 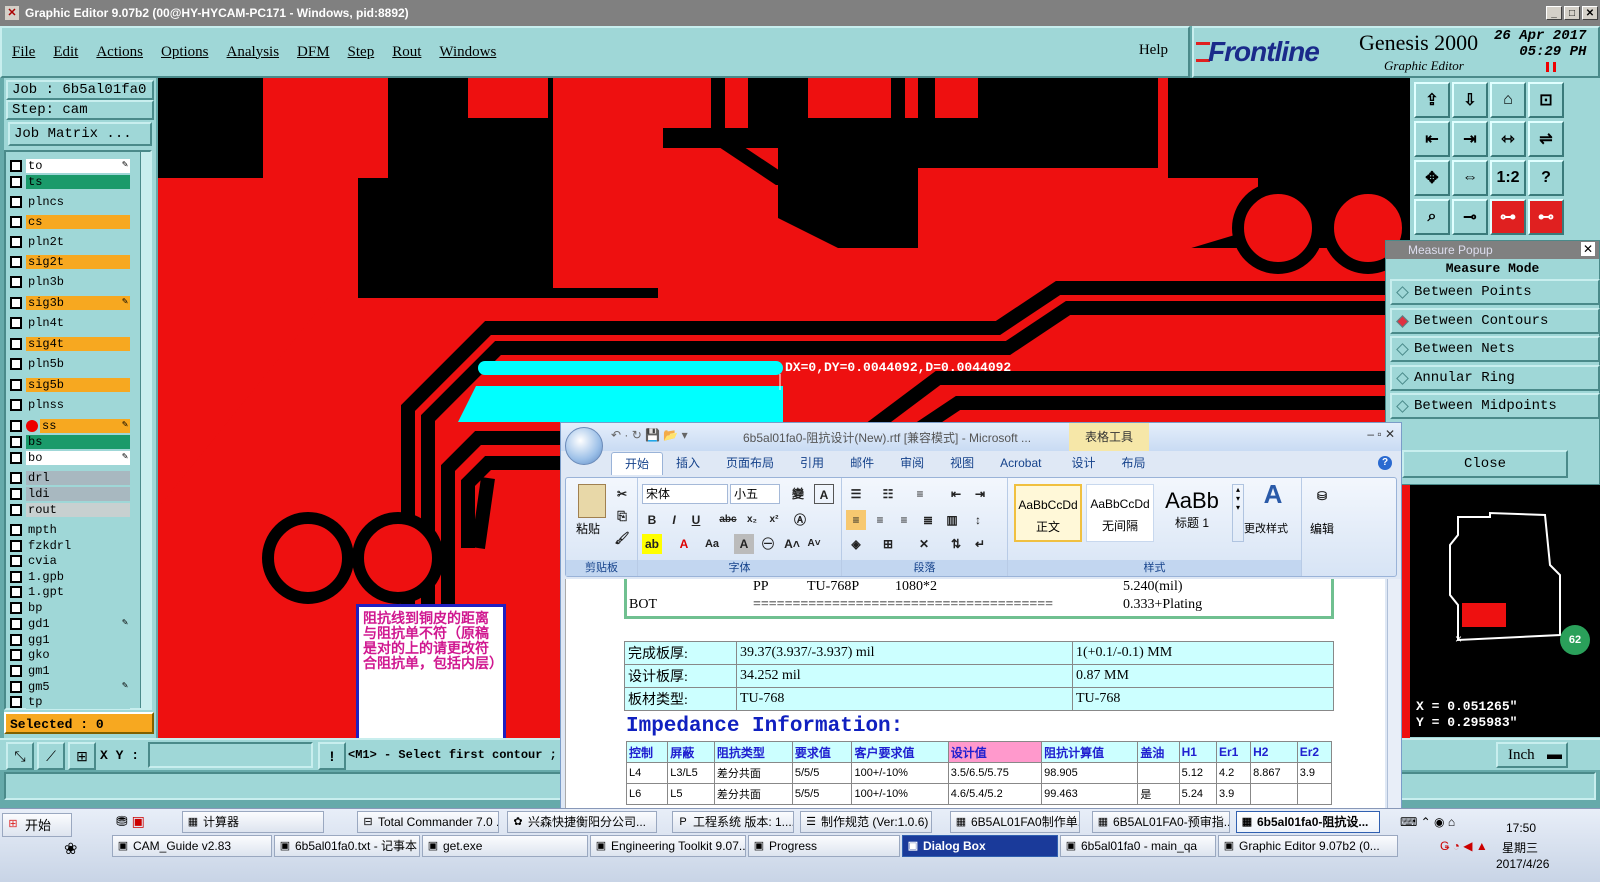 What do you see at coordinates (51, 756) in the screenshot?
I see `measure-icon: ⟋` at bounding box center [51, 756].